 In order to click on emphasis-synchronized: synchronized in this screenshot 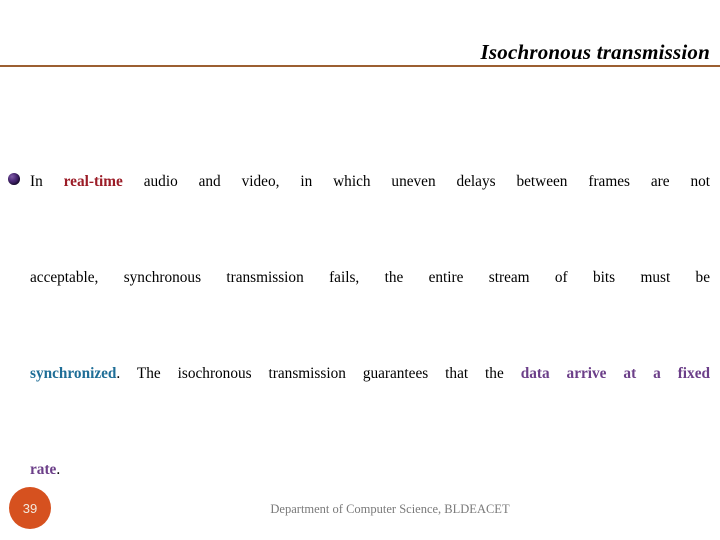, I will do `click(73, 373)`.